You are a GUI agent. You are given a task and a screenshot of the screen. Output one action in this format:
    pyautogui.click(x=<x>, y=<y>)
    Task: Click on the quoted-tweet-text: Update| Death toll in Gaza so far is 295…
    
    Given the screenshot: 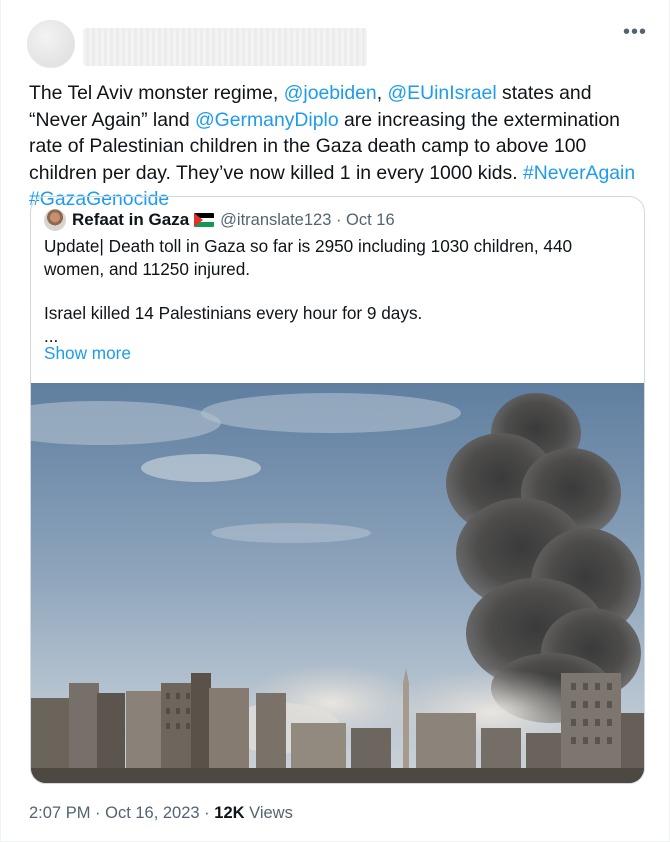 What is the action you would take?
    pyautogui.click(x=339, y=291)
    